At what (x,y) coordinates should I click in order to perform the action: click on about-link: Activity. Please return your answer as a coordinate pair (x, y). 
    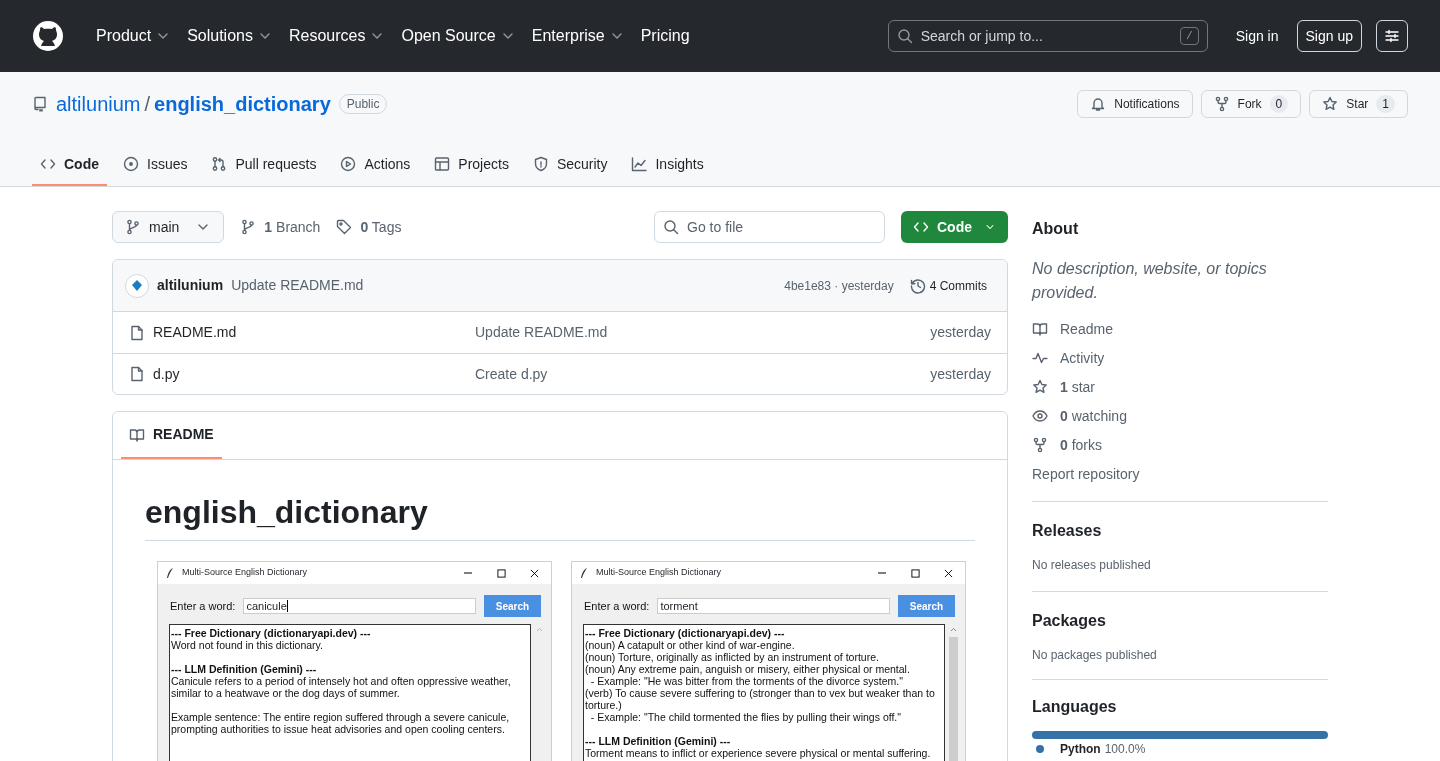
    Looking at the image, I should click on (1180, 358).